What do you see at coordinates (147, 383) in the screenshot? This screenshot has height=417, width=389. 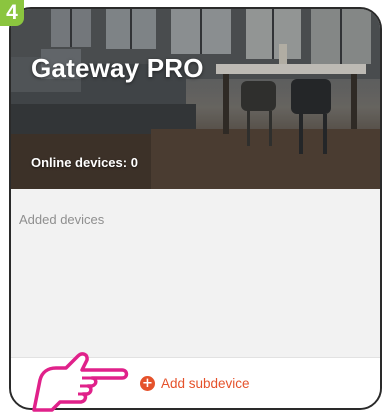 I see `plus-circle-icon: +` at bounding box center [147, 383].